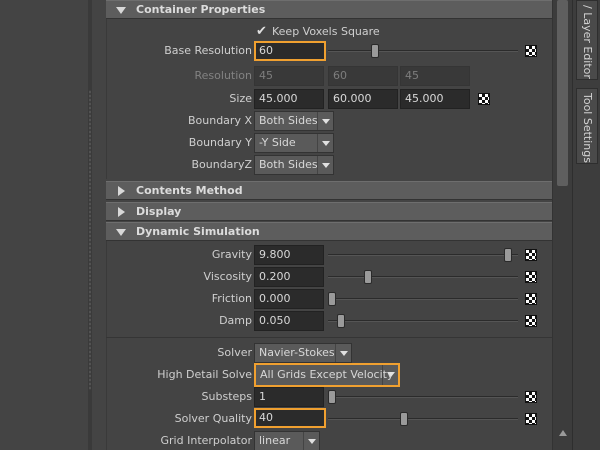  What do you see at coordinates (586, 225) in the screenshot?
I see `right-side-tabs: / Layer Editor Tool Settings` at bounding box center [586, 225].